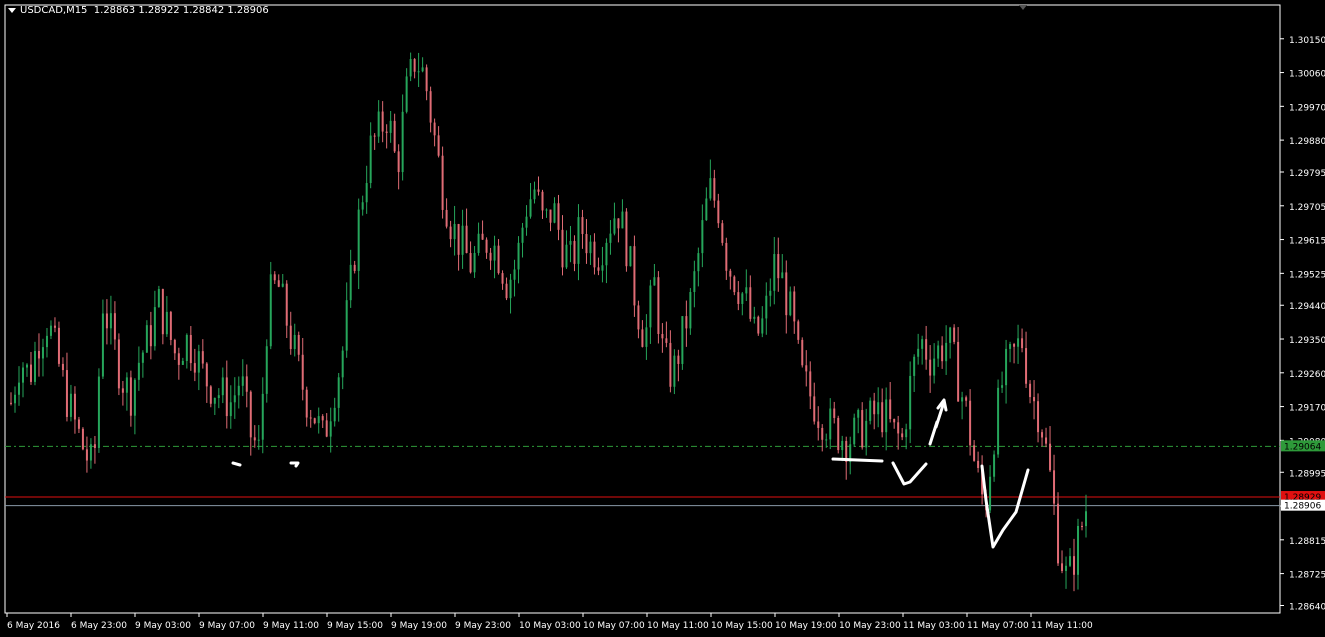  What do you see at coordinates (33, 626) in the screenshot?
I see `x-tick-label: 6 May 2016` at bounding box center [33, 626].